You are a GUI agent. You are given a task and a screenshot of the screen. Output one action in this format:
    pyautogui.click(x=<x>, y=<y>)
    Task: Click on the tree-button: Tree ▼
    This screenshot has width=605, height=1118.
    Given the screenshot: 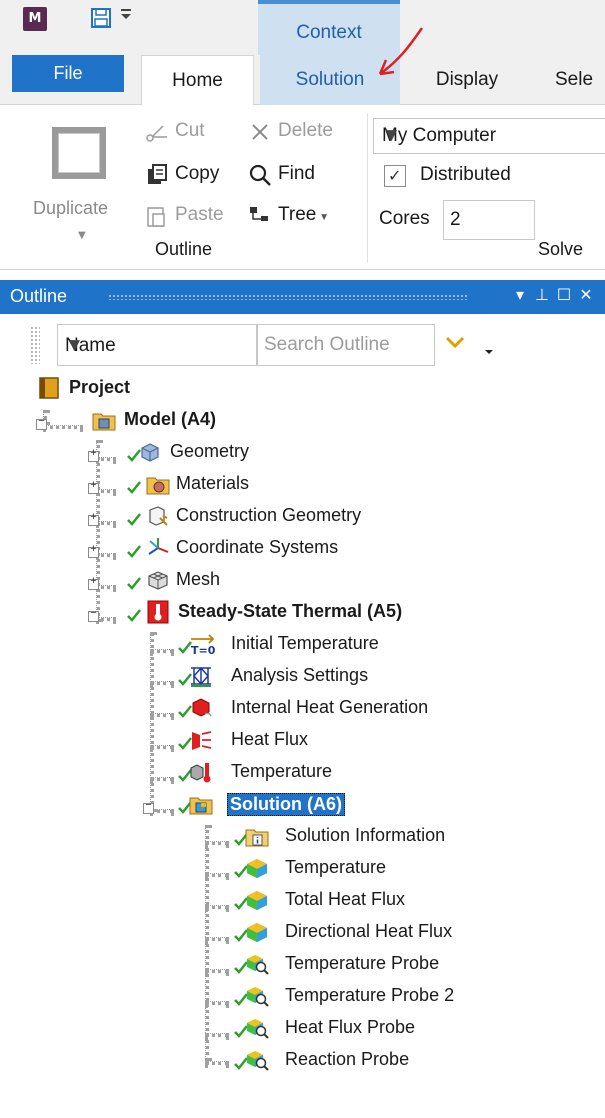 What is the action you would take?
    pyautogui.click(x=298, y=216)
    